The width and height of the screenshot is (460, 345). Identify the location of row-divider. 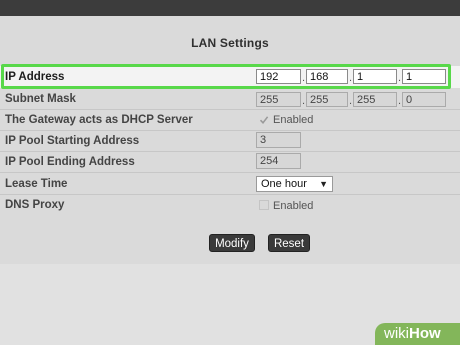
(230, 172).